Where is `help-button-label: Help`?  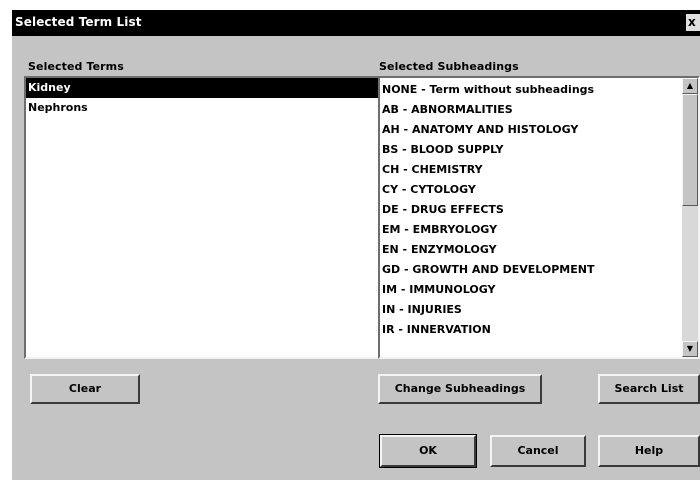 help-button-label: Help is located at coordinates (649, 450).